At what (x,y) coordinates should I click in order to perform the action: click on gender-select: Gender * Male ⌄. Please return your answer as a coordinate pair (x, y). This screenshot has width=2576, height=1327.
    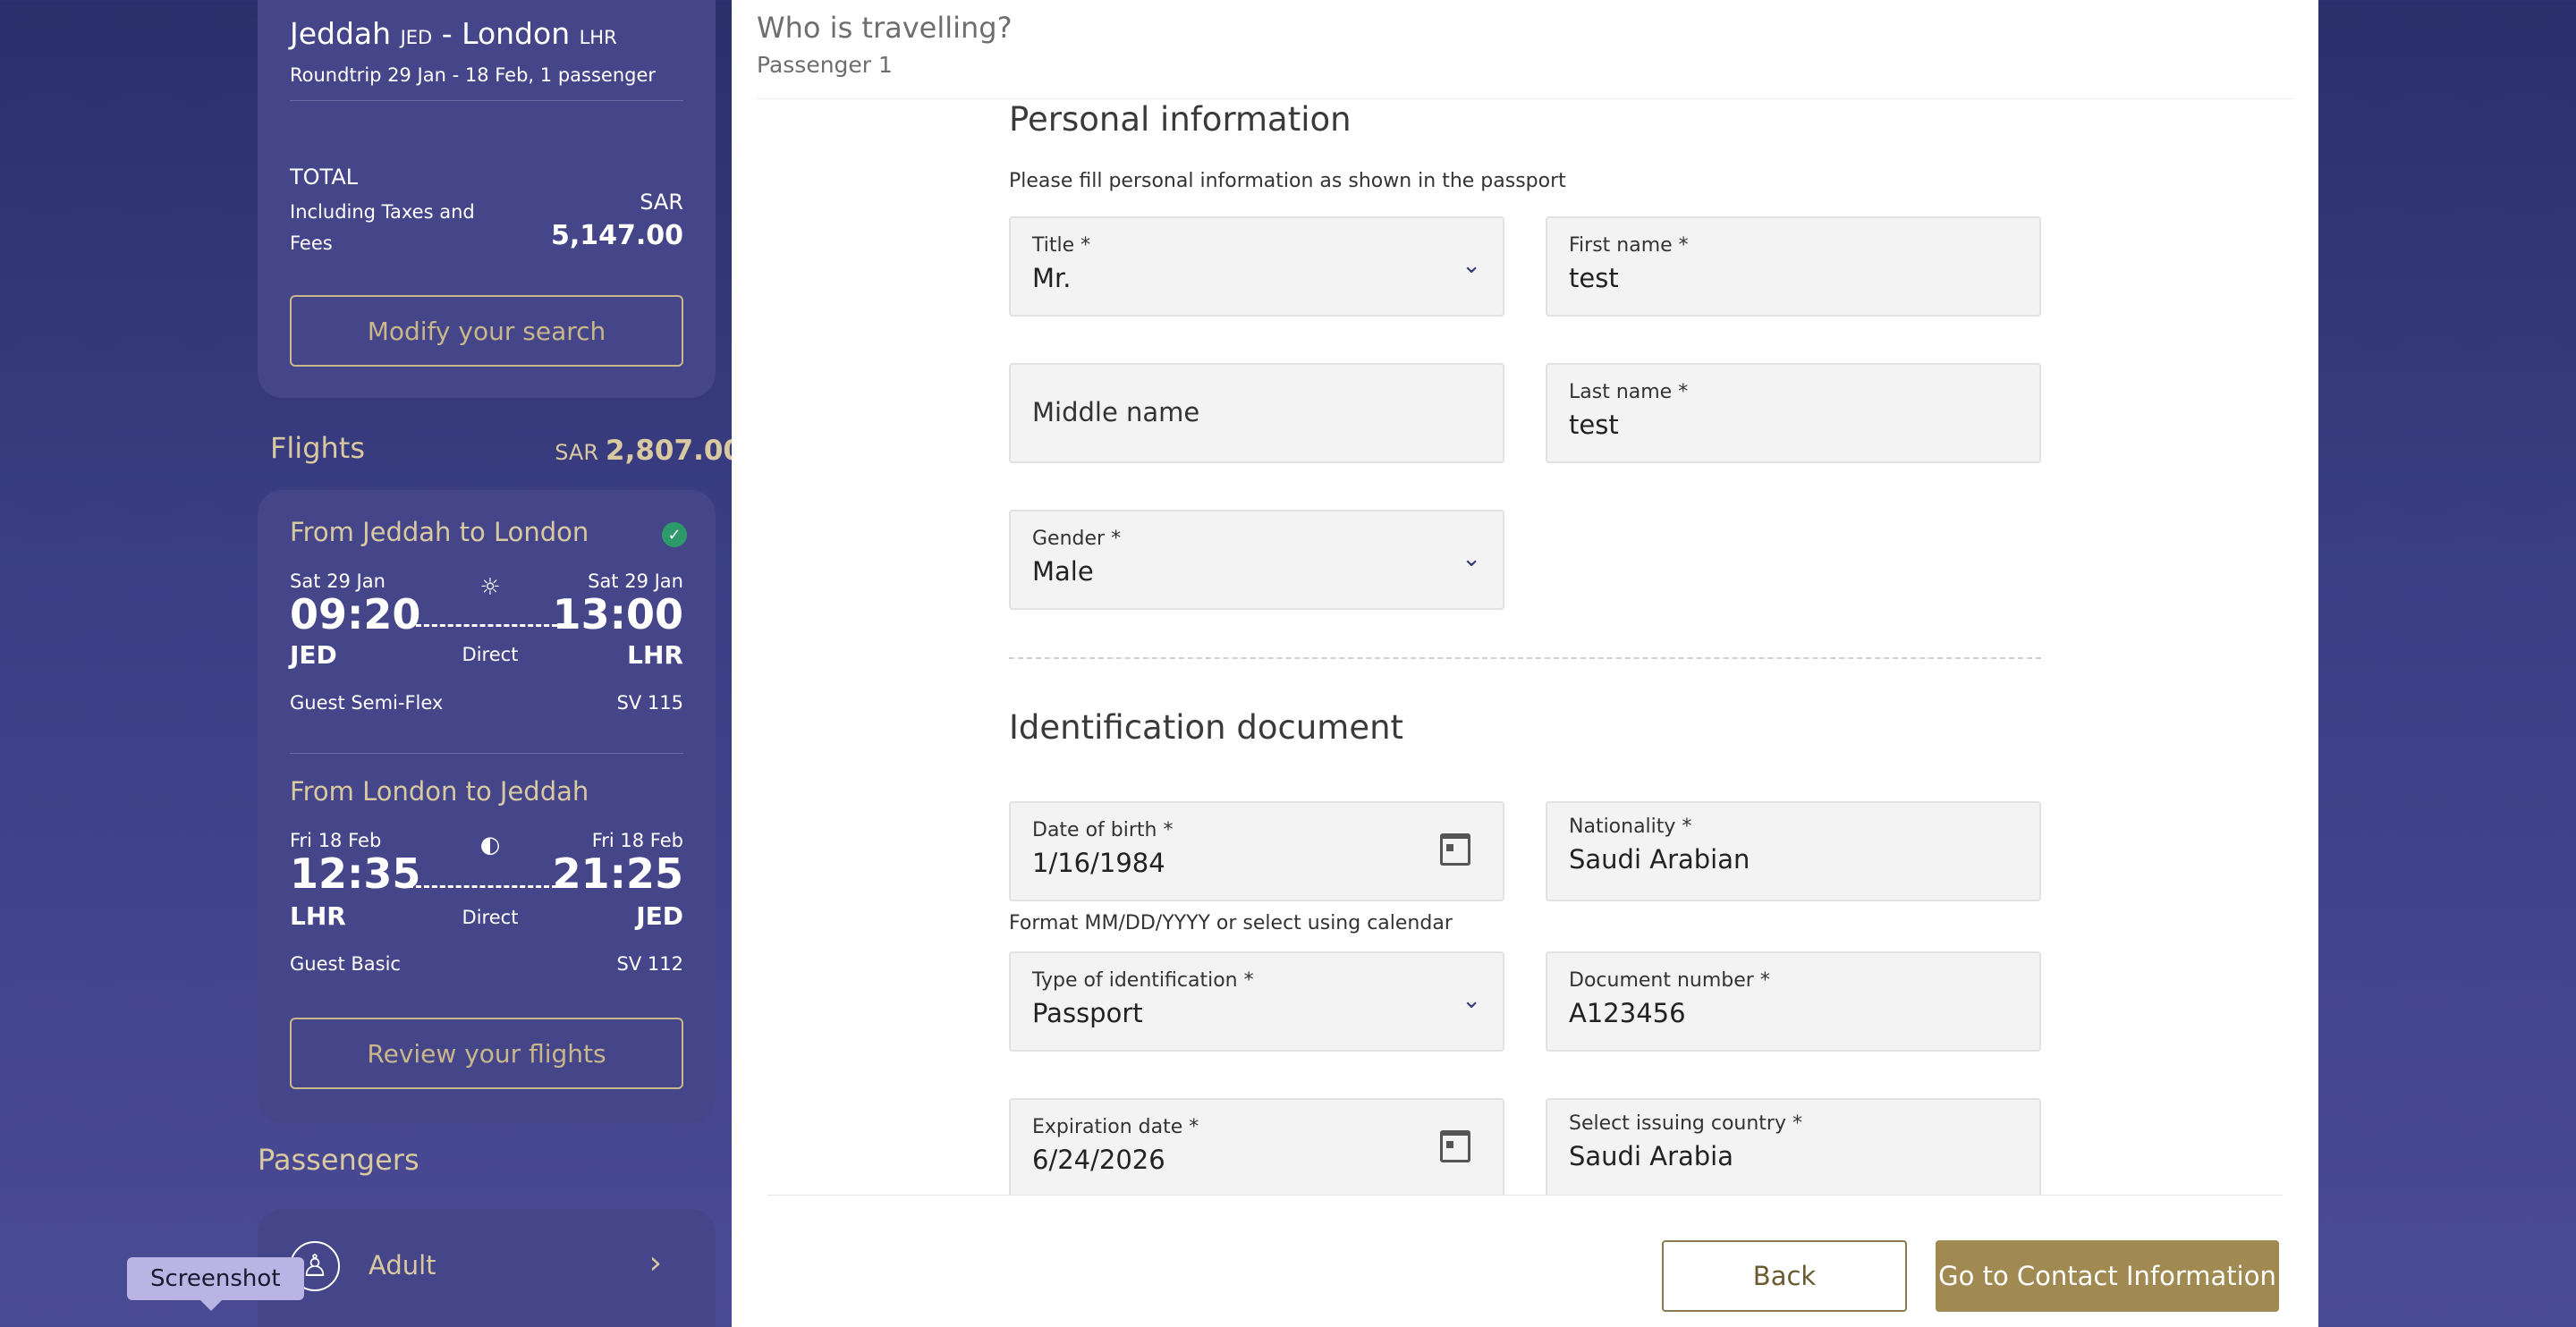
    Looking at the image, I should click on (1256, 560).